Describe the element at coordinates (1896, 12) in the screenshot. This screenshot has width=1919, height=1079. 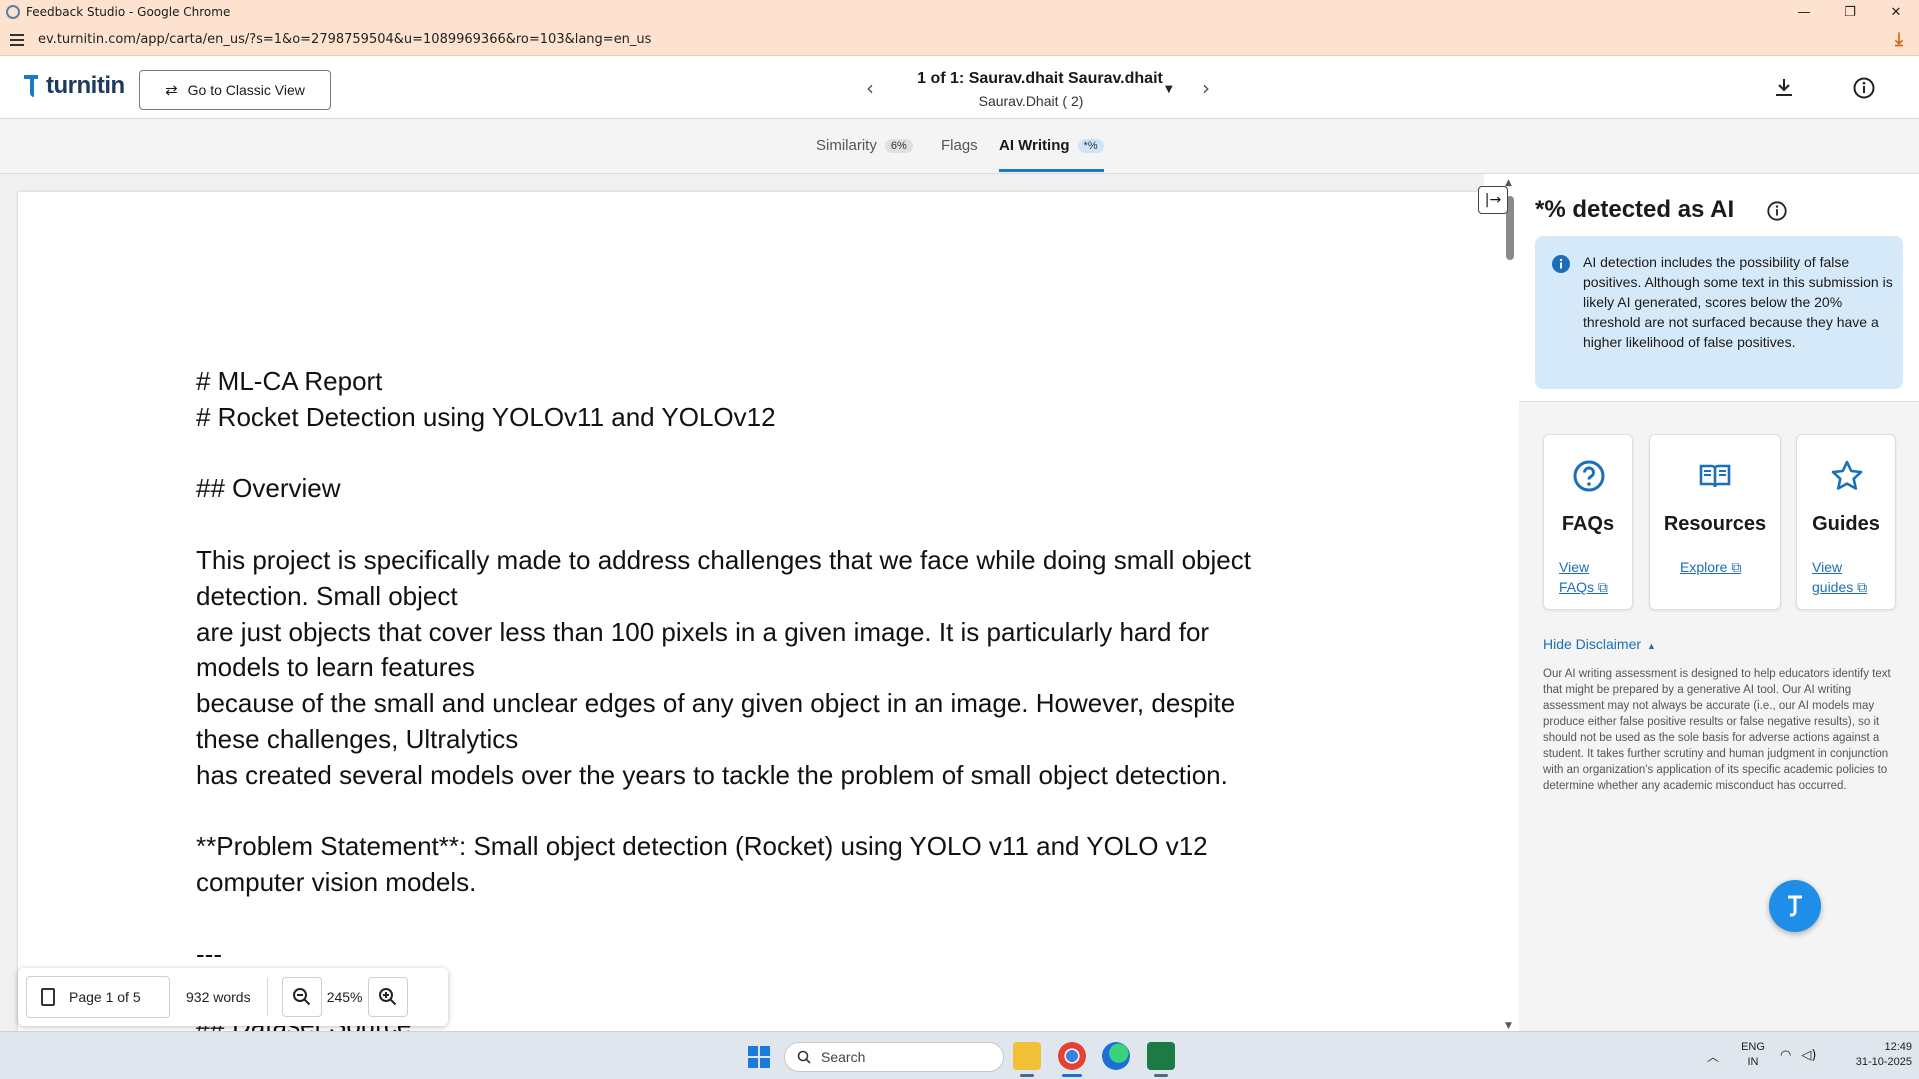
I see `close-icon: ✕` at that location.